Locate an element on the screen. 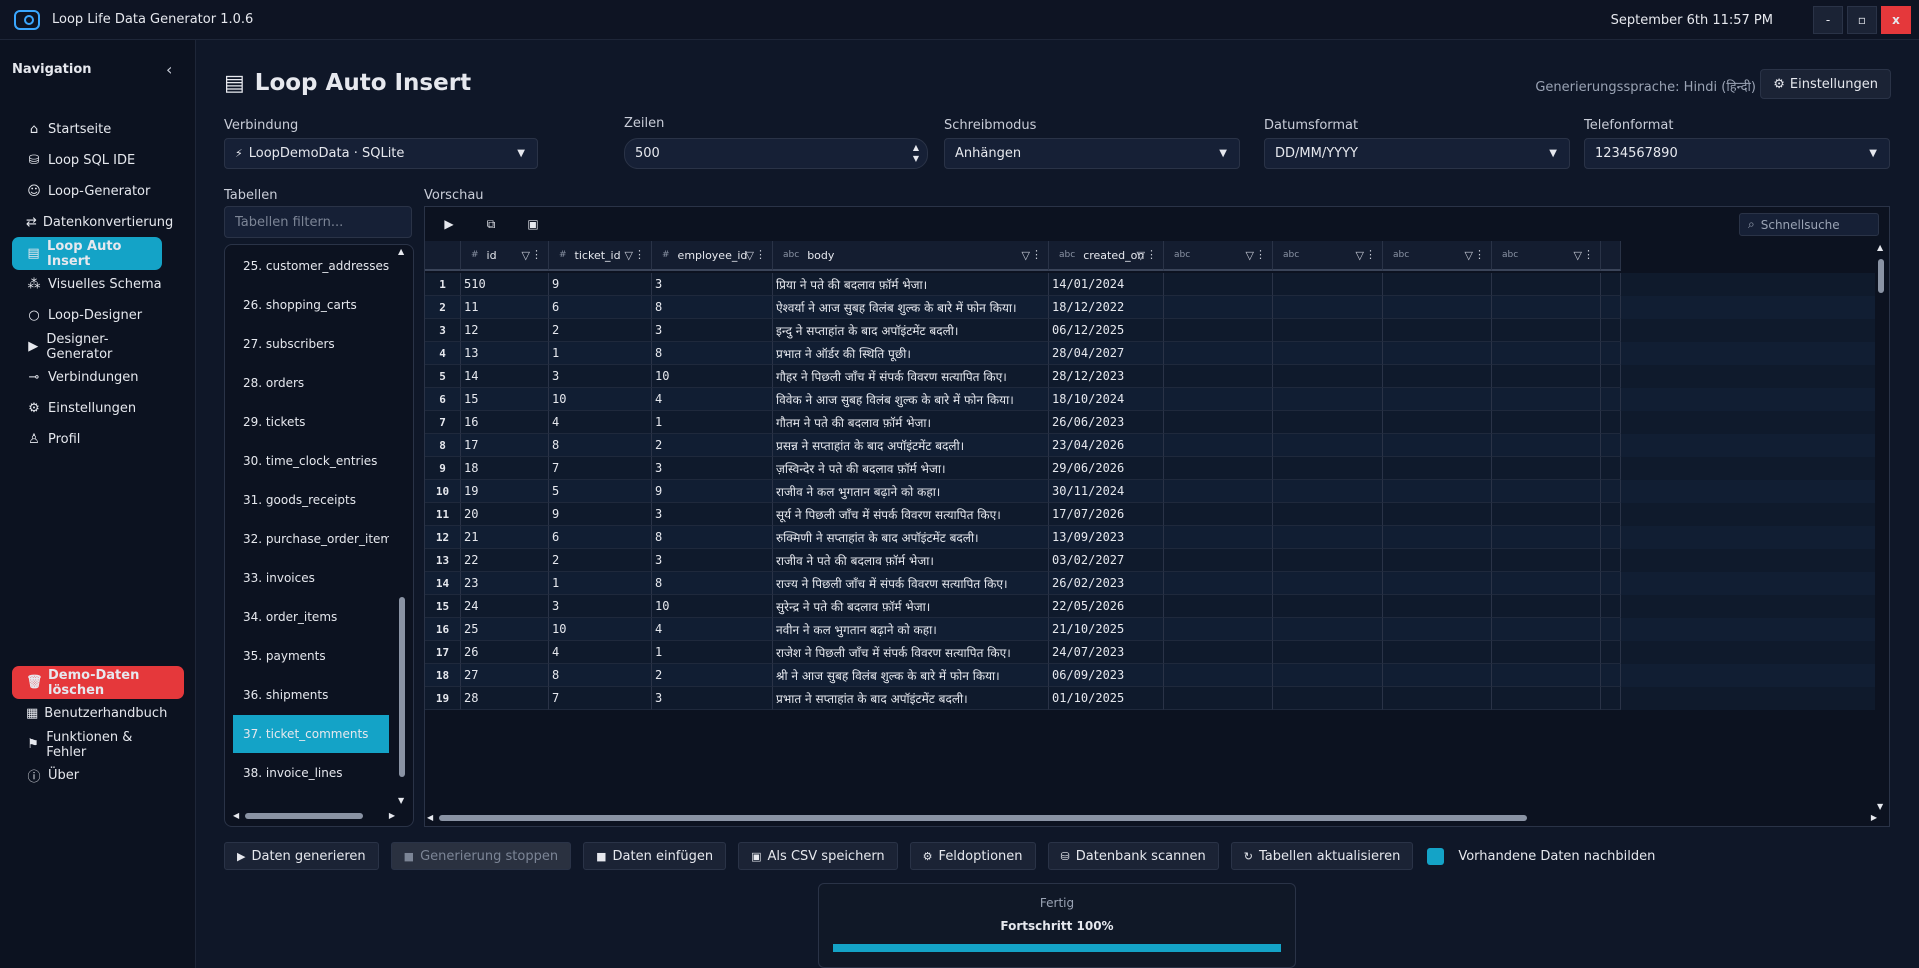 The height and width of the screenshot is (968, 1919). grid-cell: 23 is located at coordinates (505, 583).